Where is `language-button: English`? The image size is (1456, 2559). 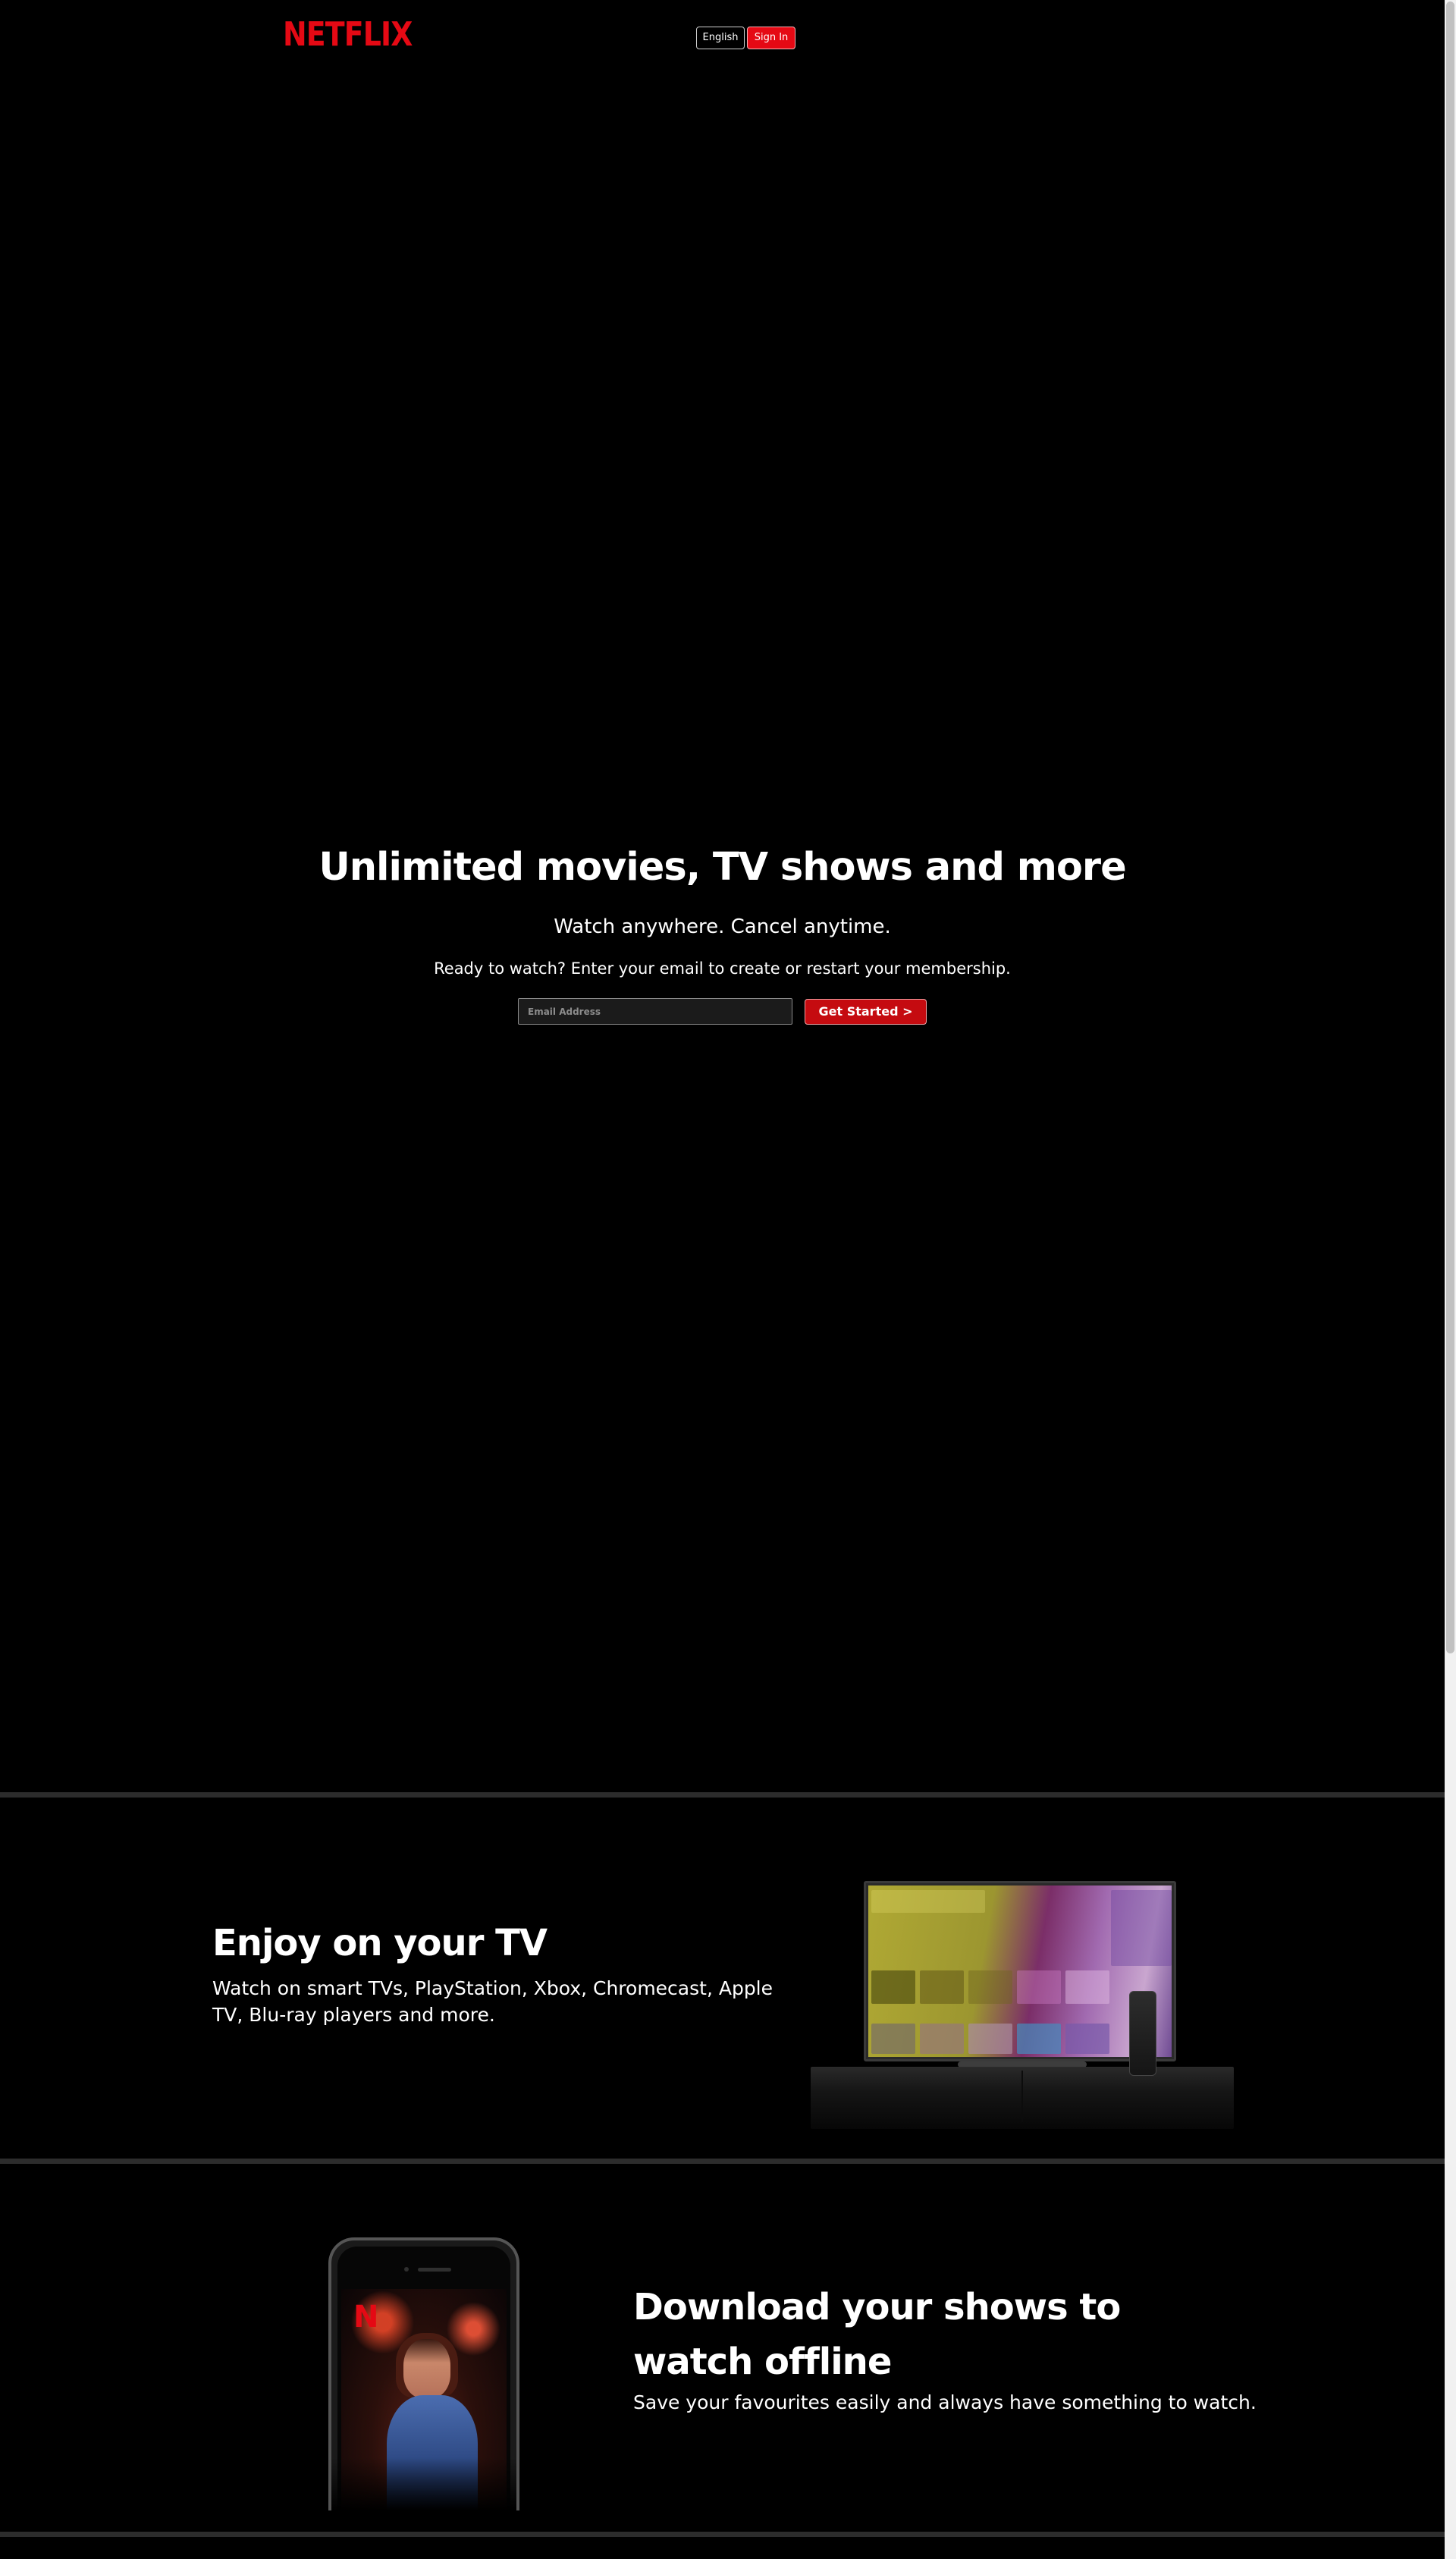
language-button: English is located at coordinates (720, 38).